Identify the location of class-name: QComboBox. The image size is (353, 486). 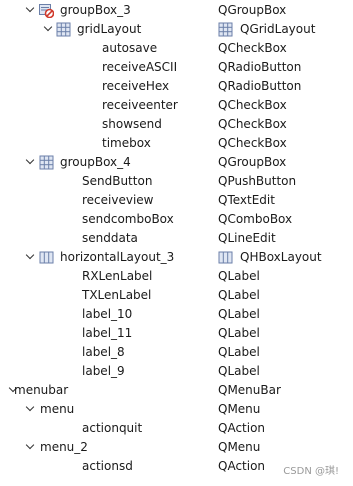
(255, 219).